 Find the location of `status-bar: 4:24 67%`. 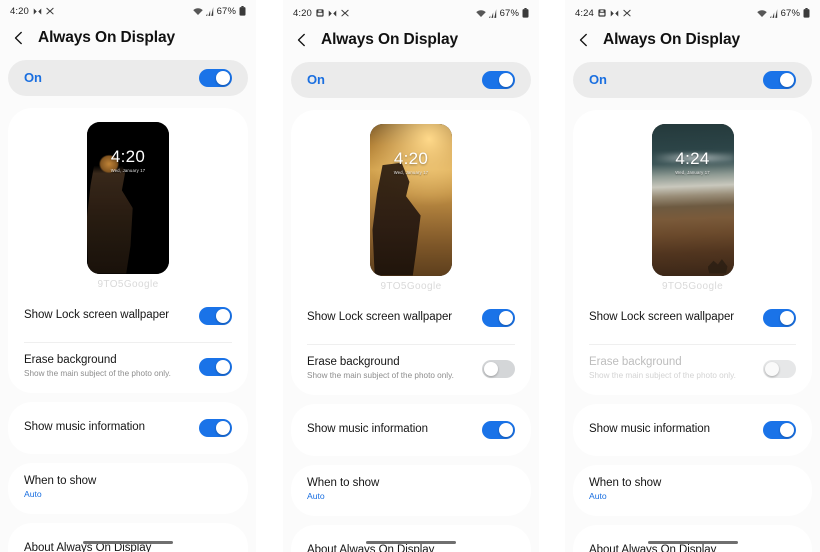

status-bar: 4:24 67% is located at coordinates (692, 13).